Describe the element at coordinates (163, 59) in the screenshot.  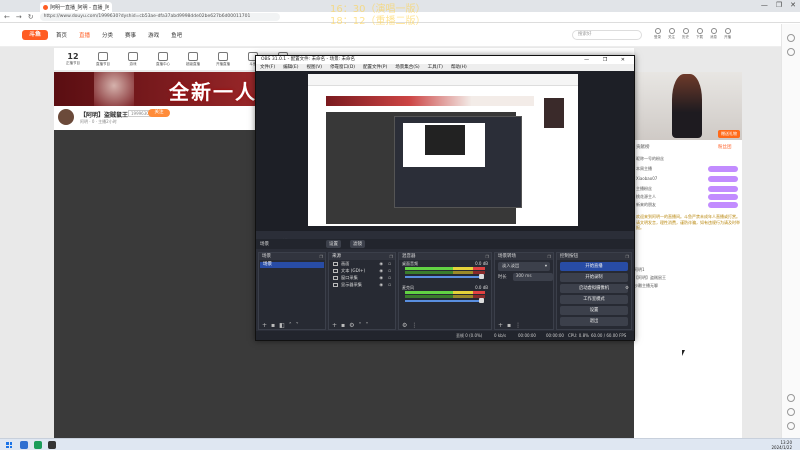
I see `category-item: 直播中心` at that location.